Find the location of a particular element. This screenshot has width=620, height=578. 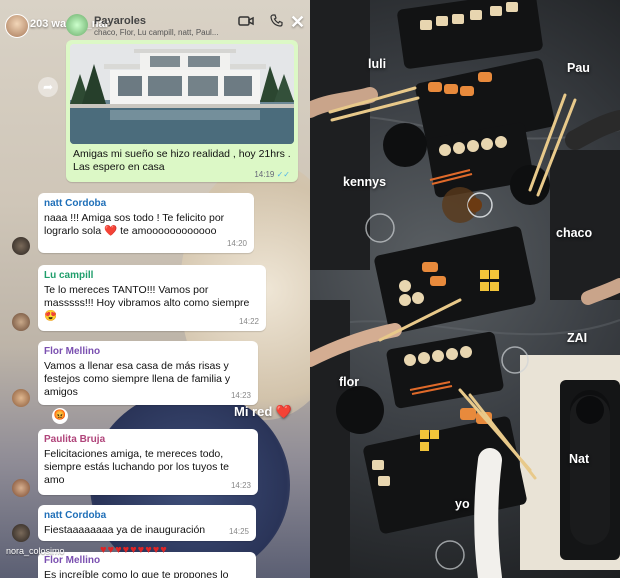

read-receipt-icon: ✓✓ is located at coordinates (283, 174).